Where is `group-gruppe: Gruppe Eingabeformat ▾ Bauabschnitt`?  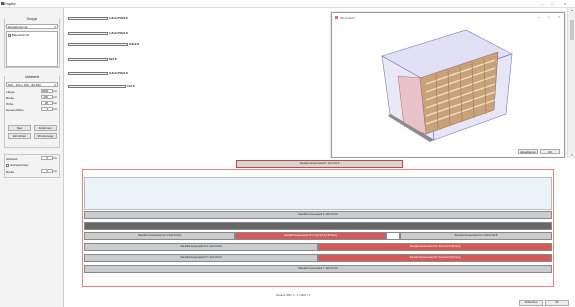 group-gruppe: Gruppe Eingabeformat ▾ Bauabschnitt is located at coordinates (32, 42).